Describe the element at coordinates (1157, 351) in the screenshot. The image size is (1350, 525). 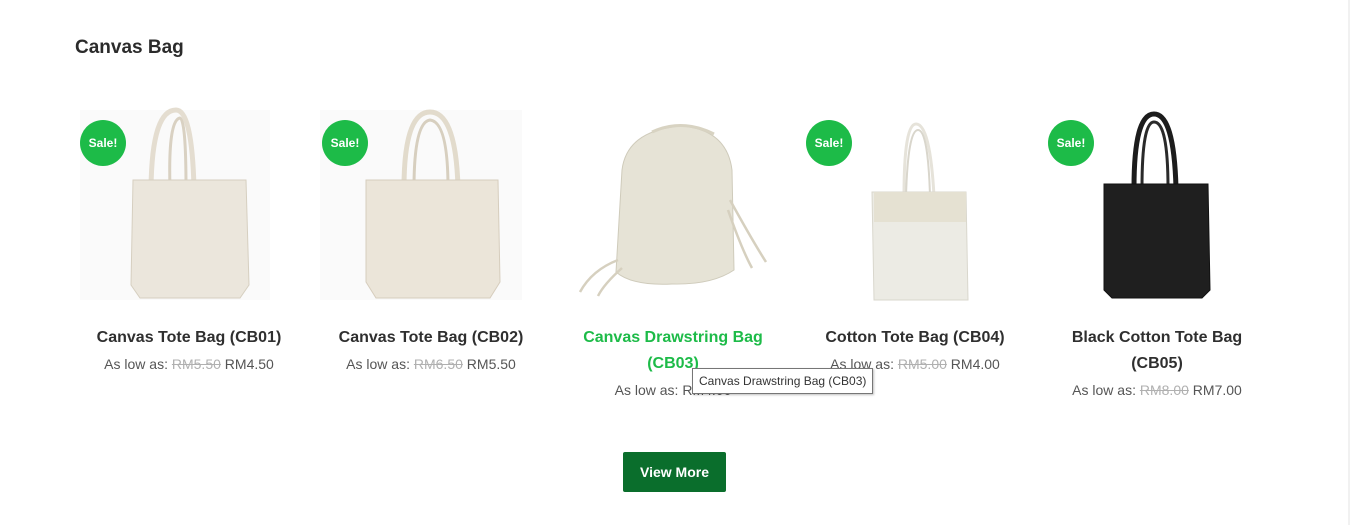
I see `product-name-link: Black Cotton Tote Bag (CB05)` at that location.